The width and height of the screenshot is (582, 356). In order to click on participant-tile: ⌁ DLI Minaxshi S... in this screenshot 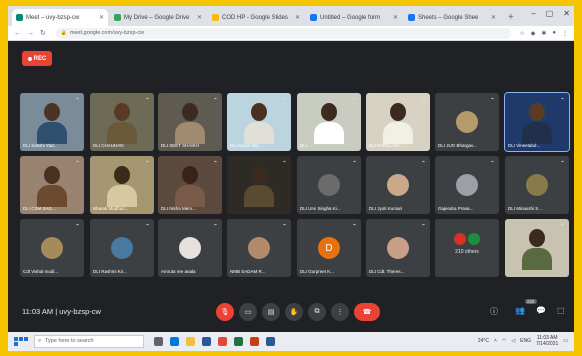, I will do `click(537, 185)`.